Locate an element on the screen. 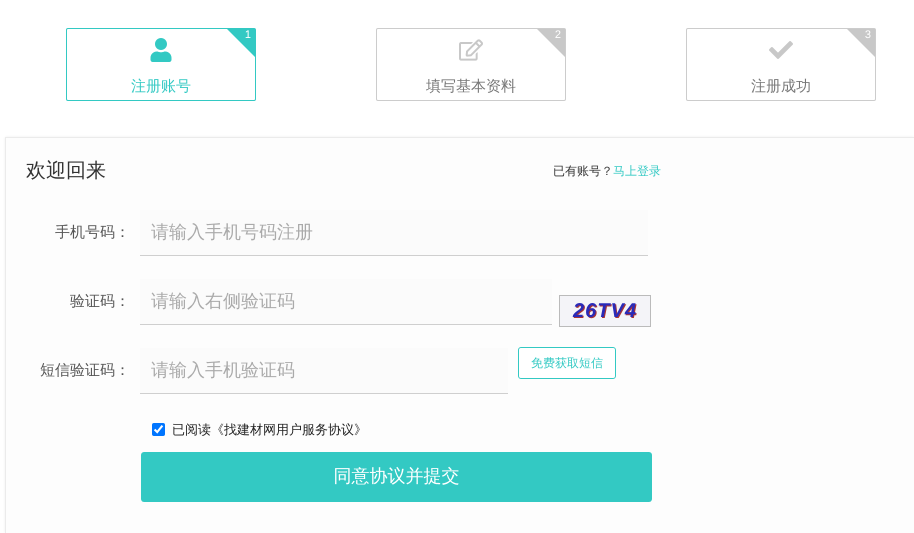  field-label: 验证码： is located at coordinates (100, 302).